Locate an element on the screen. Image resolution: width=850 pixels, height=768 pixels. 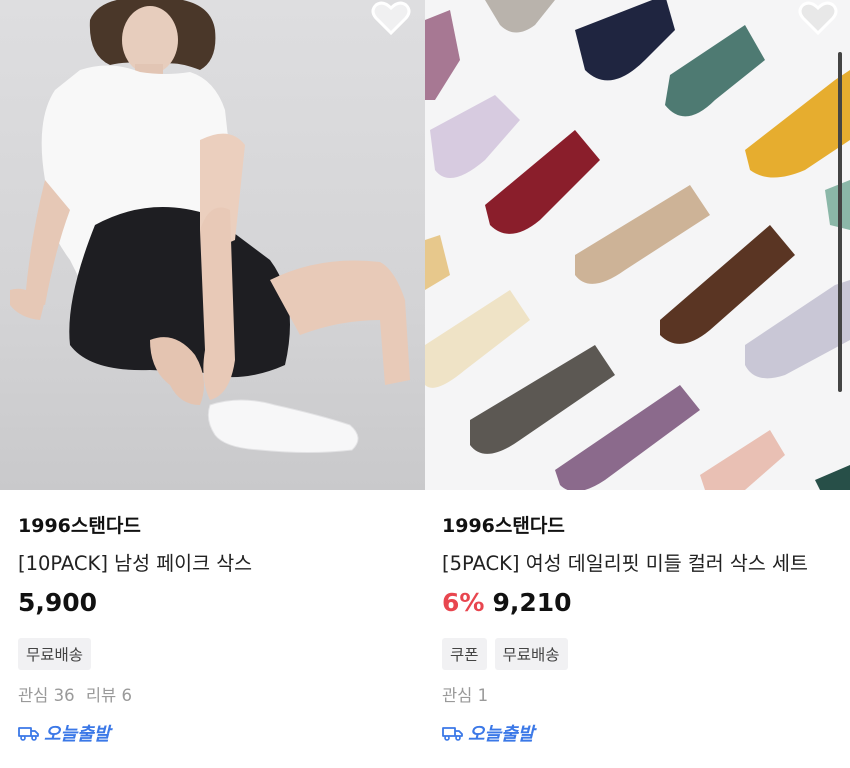
price-row: 5,900 is located at coordinates (57, 602).